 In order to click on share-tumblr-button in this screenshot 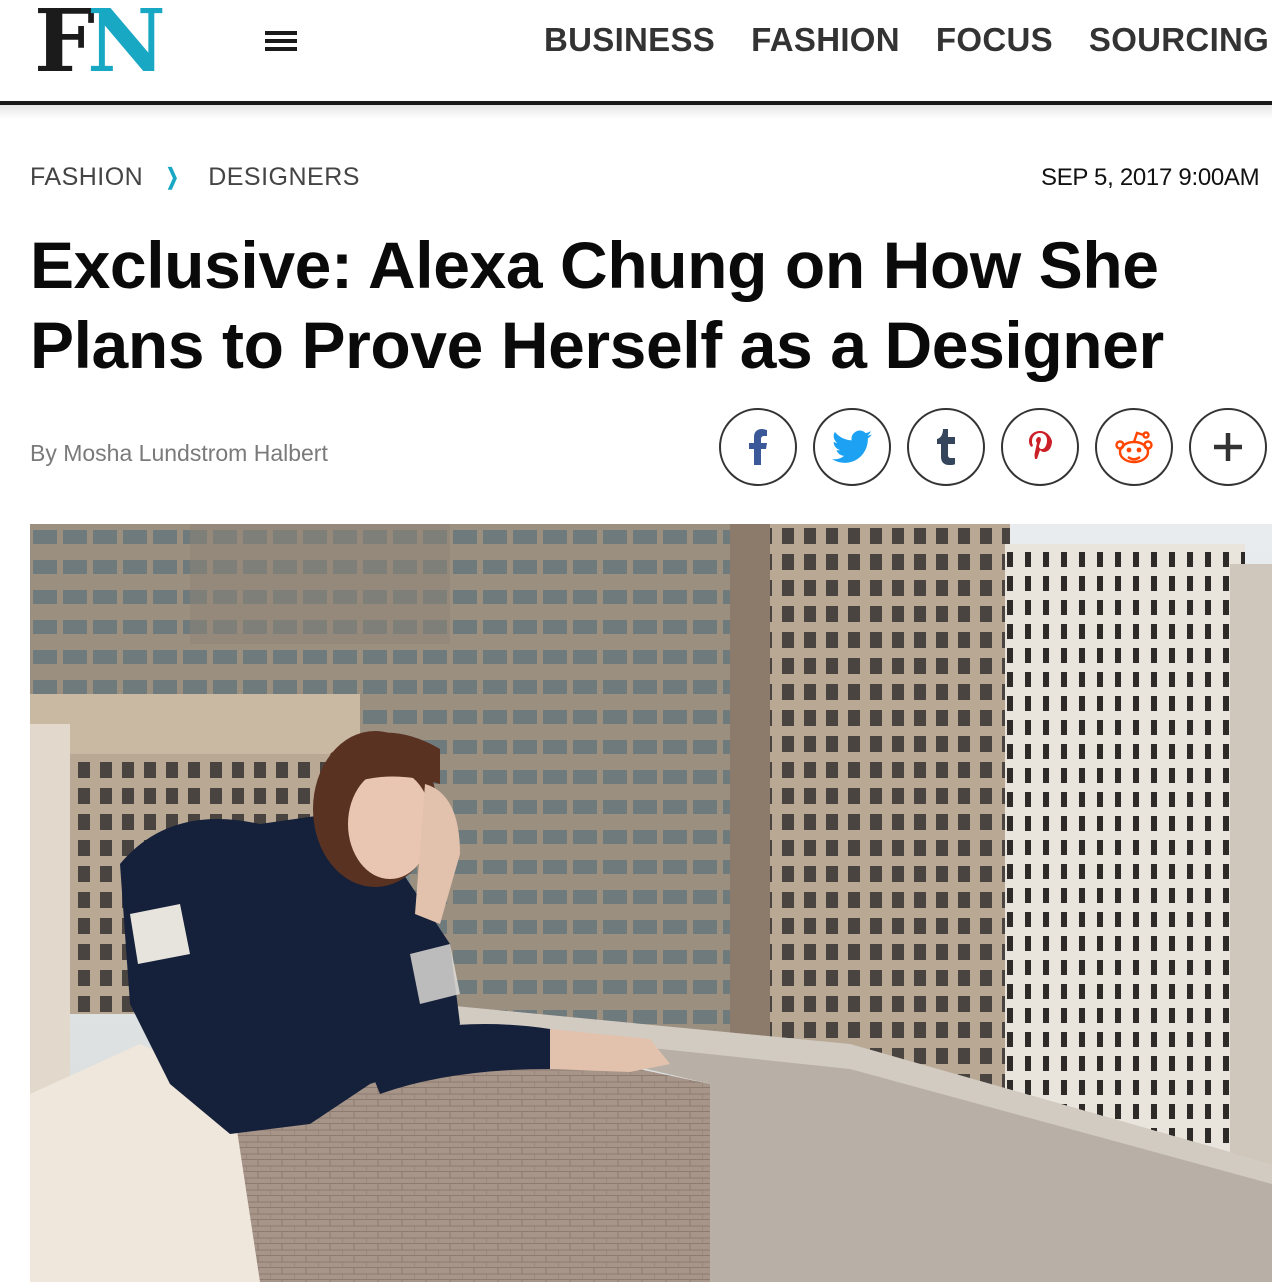, I will do `click(946, 447)`.